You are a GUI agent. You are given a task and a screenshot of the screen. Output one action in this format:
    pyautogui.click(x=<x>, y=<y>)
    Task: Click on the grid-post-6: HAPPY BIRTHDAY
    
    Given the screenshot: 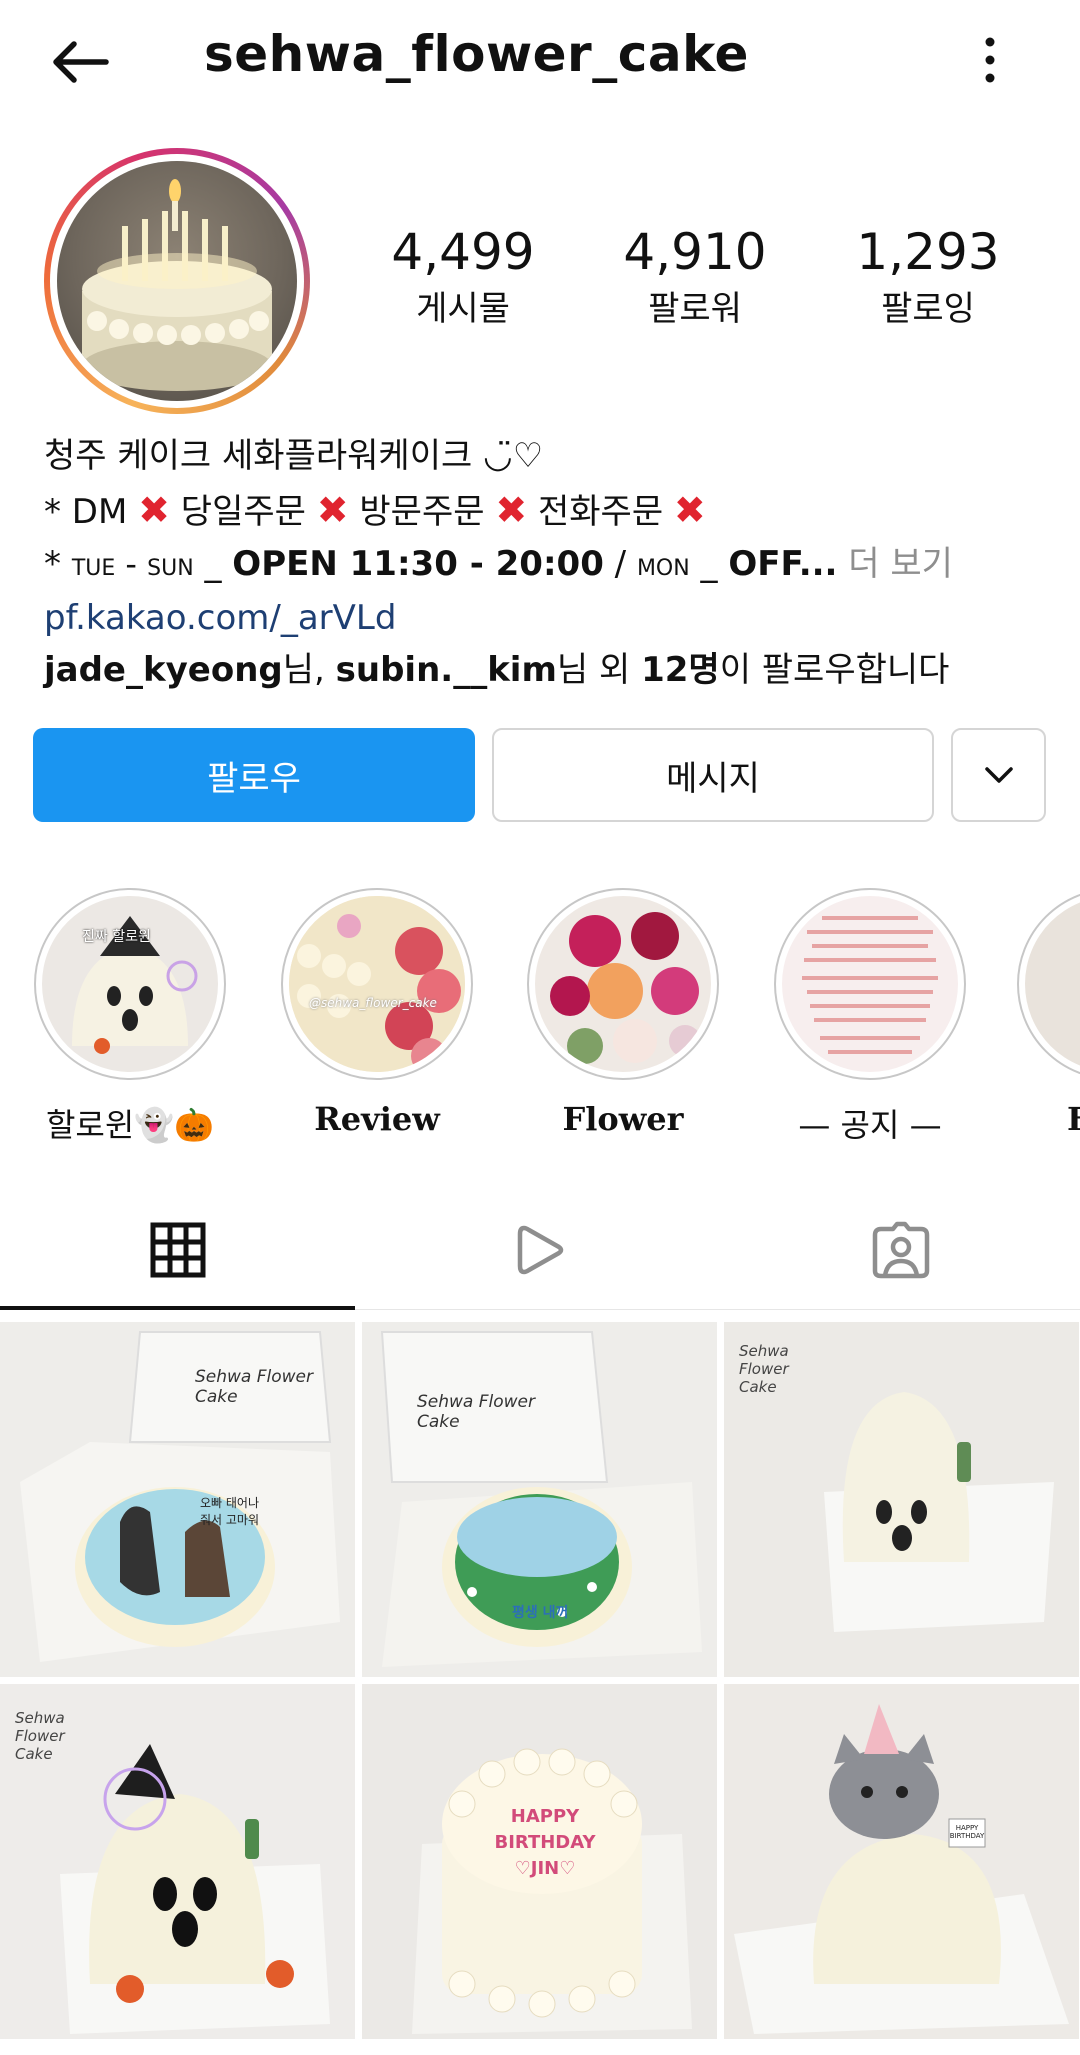 What is the action you would take?
    pyautogui.click(x=901, y=1861)
    